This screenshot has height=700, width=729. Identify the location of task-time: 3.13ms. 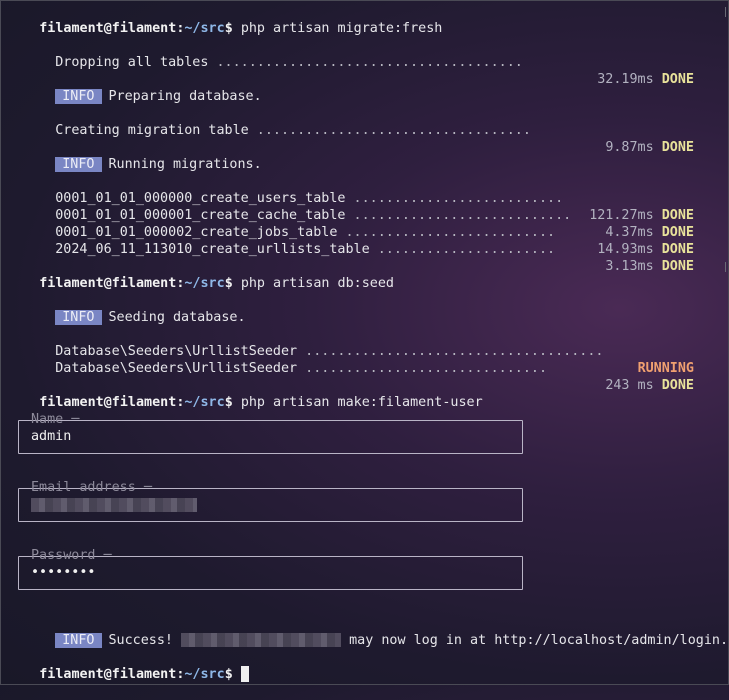
(629, 266).